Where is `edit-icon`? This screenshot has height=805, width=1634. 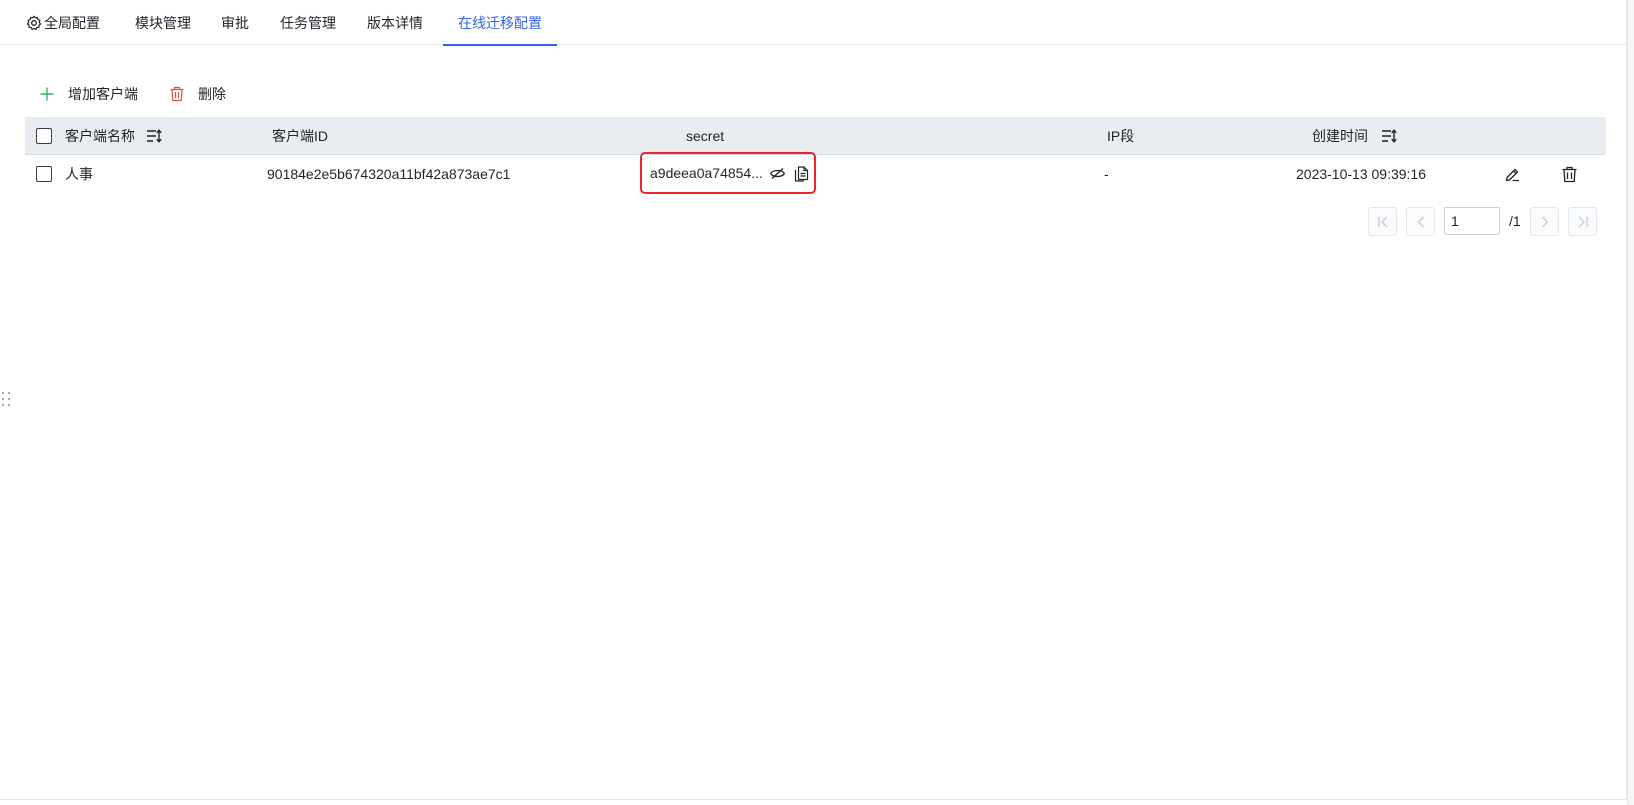 edit-icon is located at coordinates (1512, 174).